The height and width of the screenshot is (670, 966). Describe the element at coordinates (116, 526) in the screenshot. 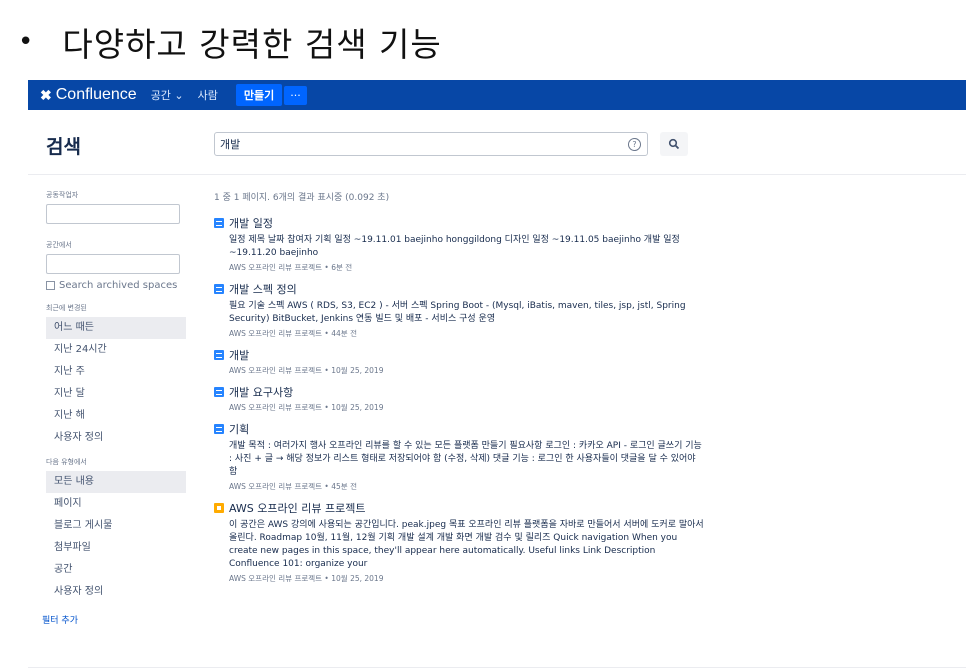

I see `type-option-blog: 블로그 게시물` at that location.